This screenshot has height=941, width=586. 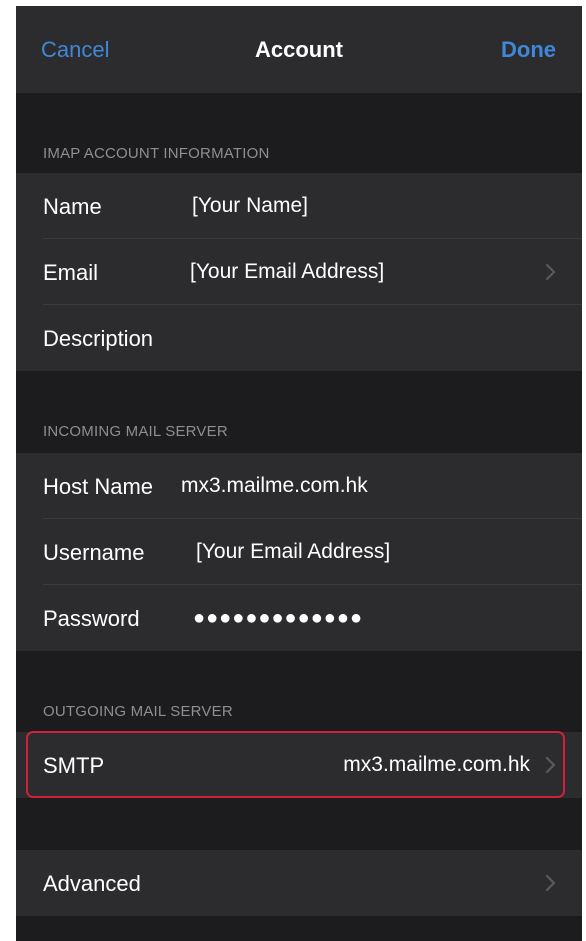 What do you see at coordinates (138, 711) in the screenshot?
I see `section-header-outgoing: OUTGOING MAIL SERVER` at bounding box center [138, 711].